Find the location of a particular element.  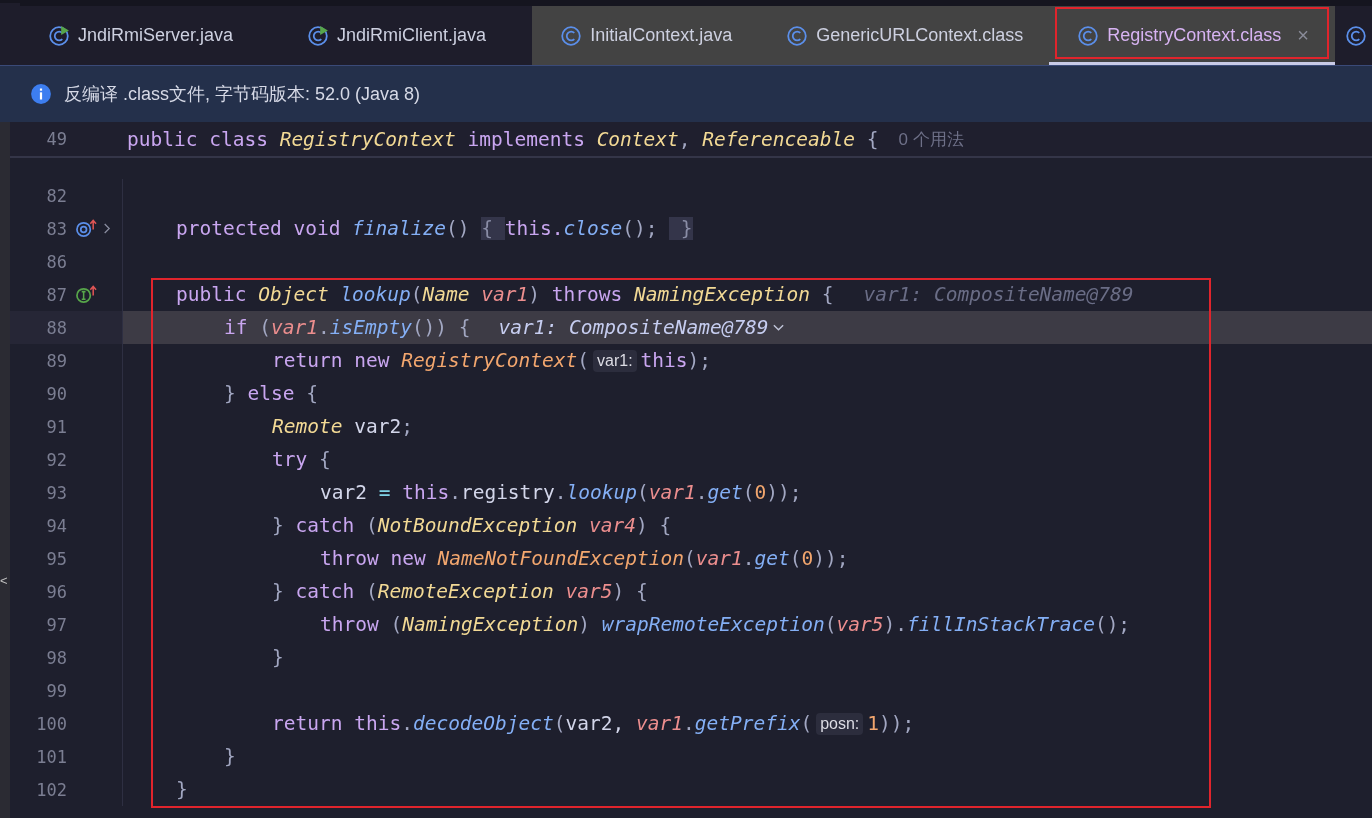

line-number: 94 is located at coordinates (56, 525).